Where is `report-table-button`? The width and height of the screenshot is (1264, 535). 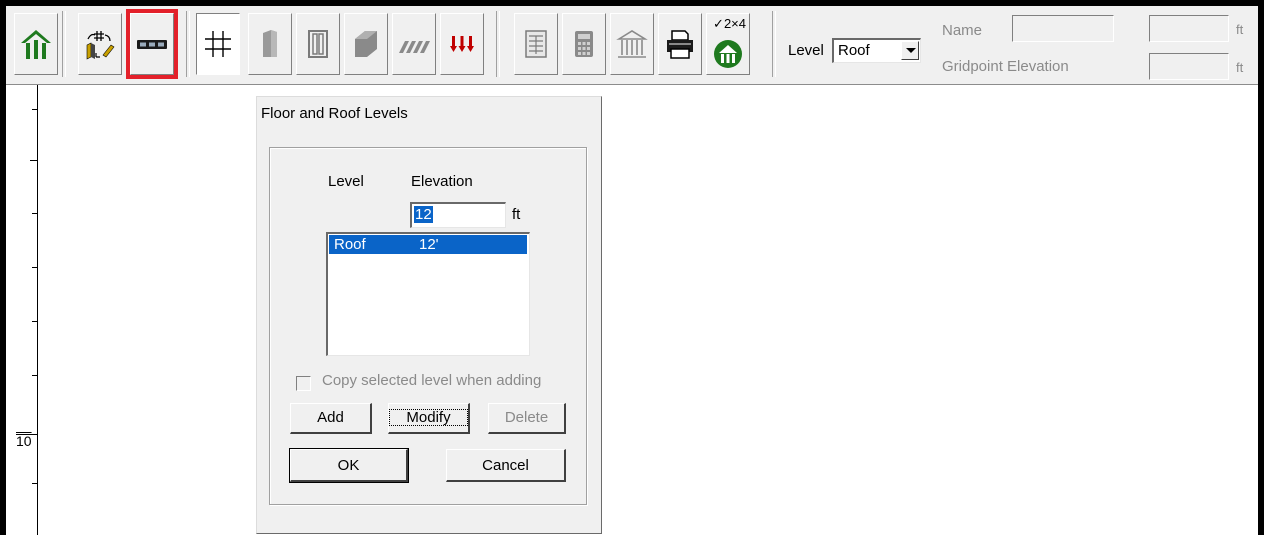 report-table-button is located at coordinates (536, 44).